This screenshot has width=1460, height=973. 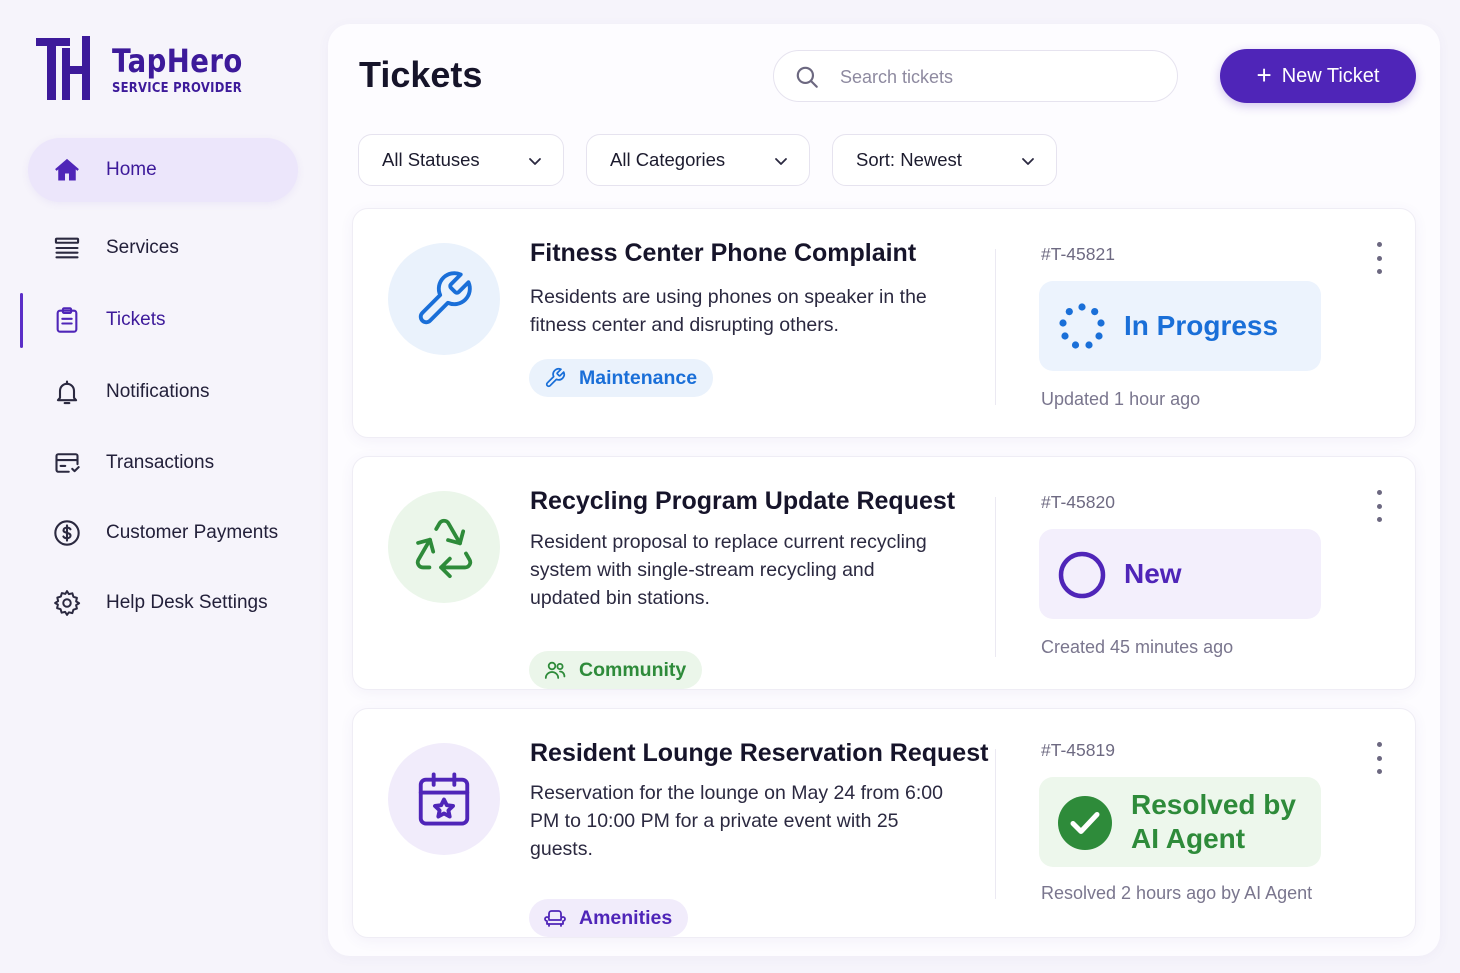 I want to click on sidebar-item-help-desk-settings: Help Desk Settings, so click(x=163, y=603).